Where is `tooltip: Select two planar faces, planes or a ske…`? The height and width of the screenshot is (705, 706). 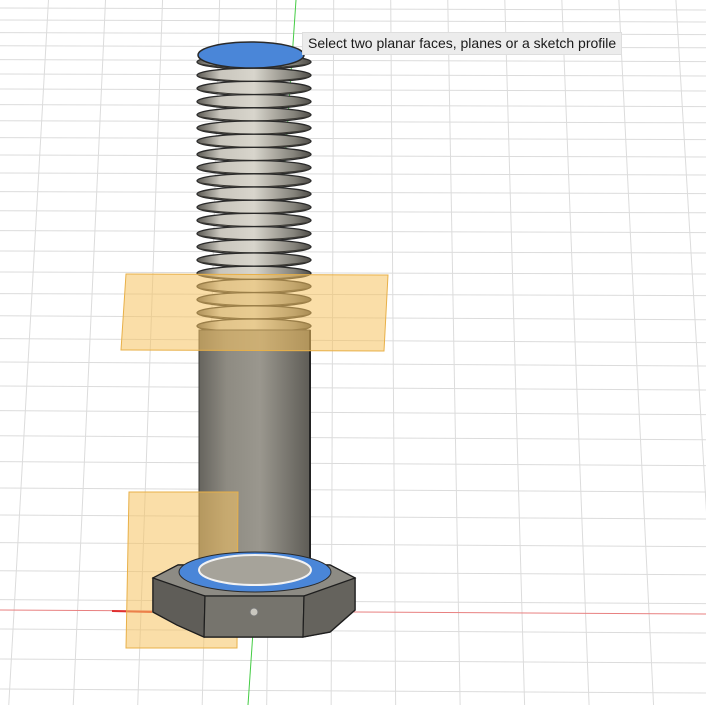 tooltip: Select two planar faces, planes or a ske… is located at coordinates (462, 43).